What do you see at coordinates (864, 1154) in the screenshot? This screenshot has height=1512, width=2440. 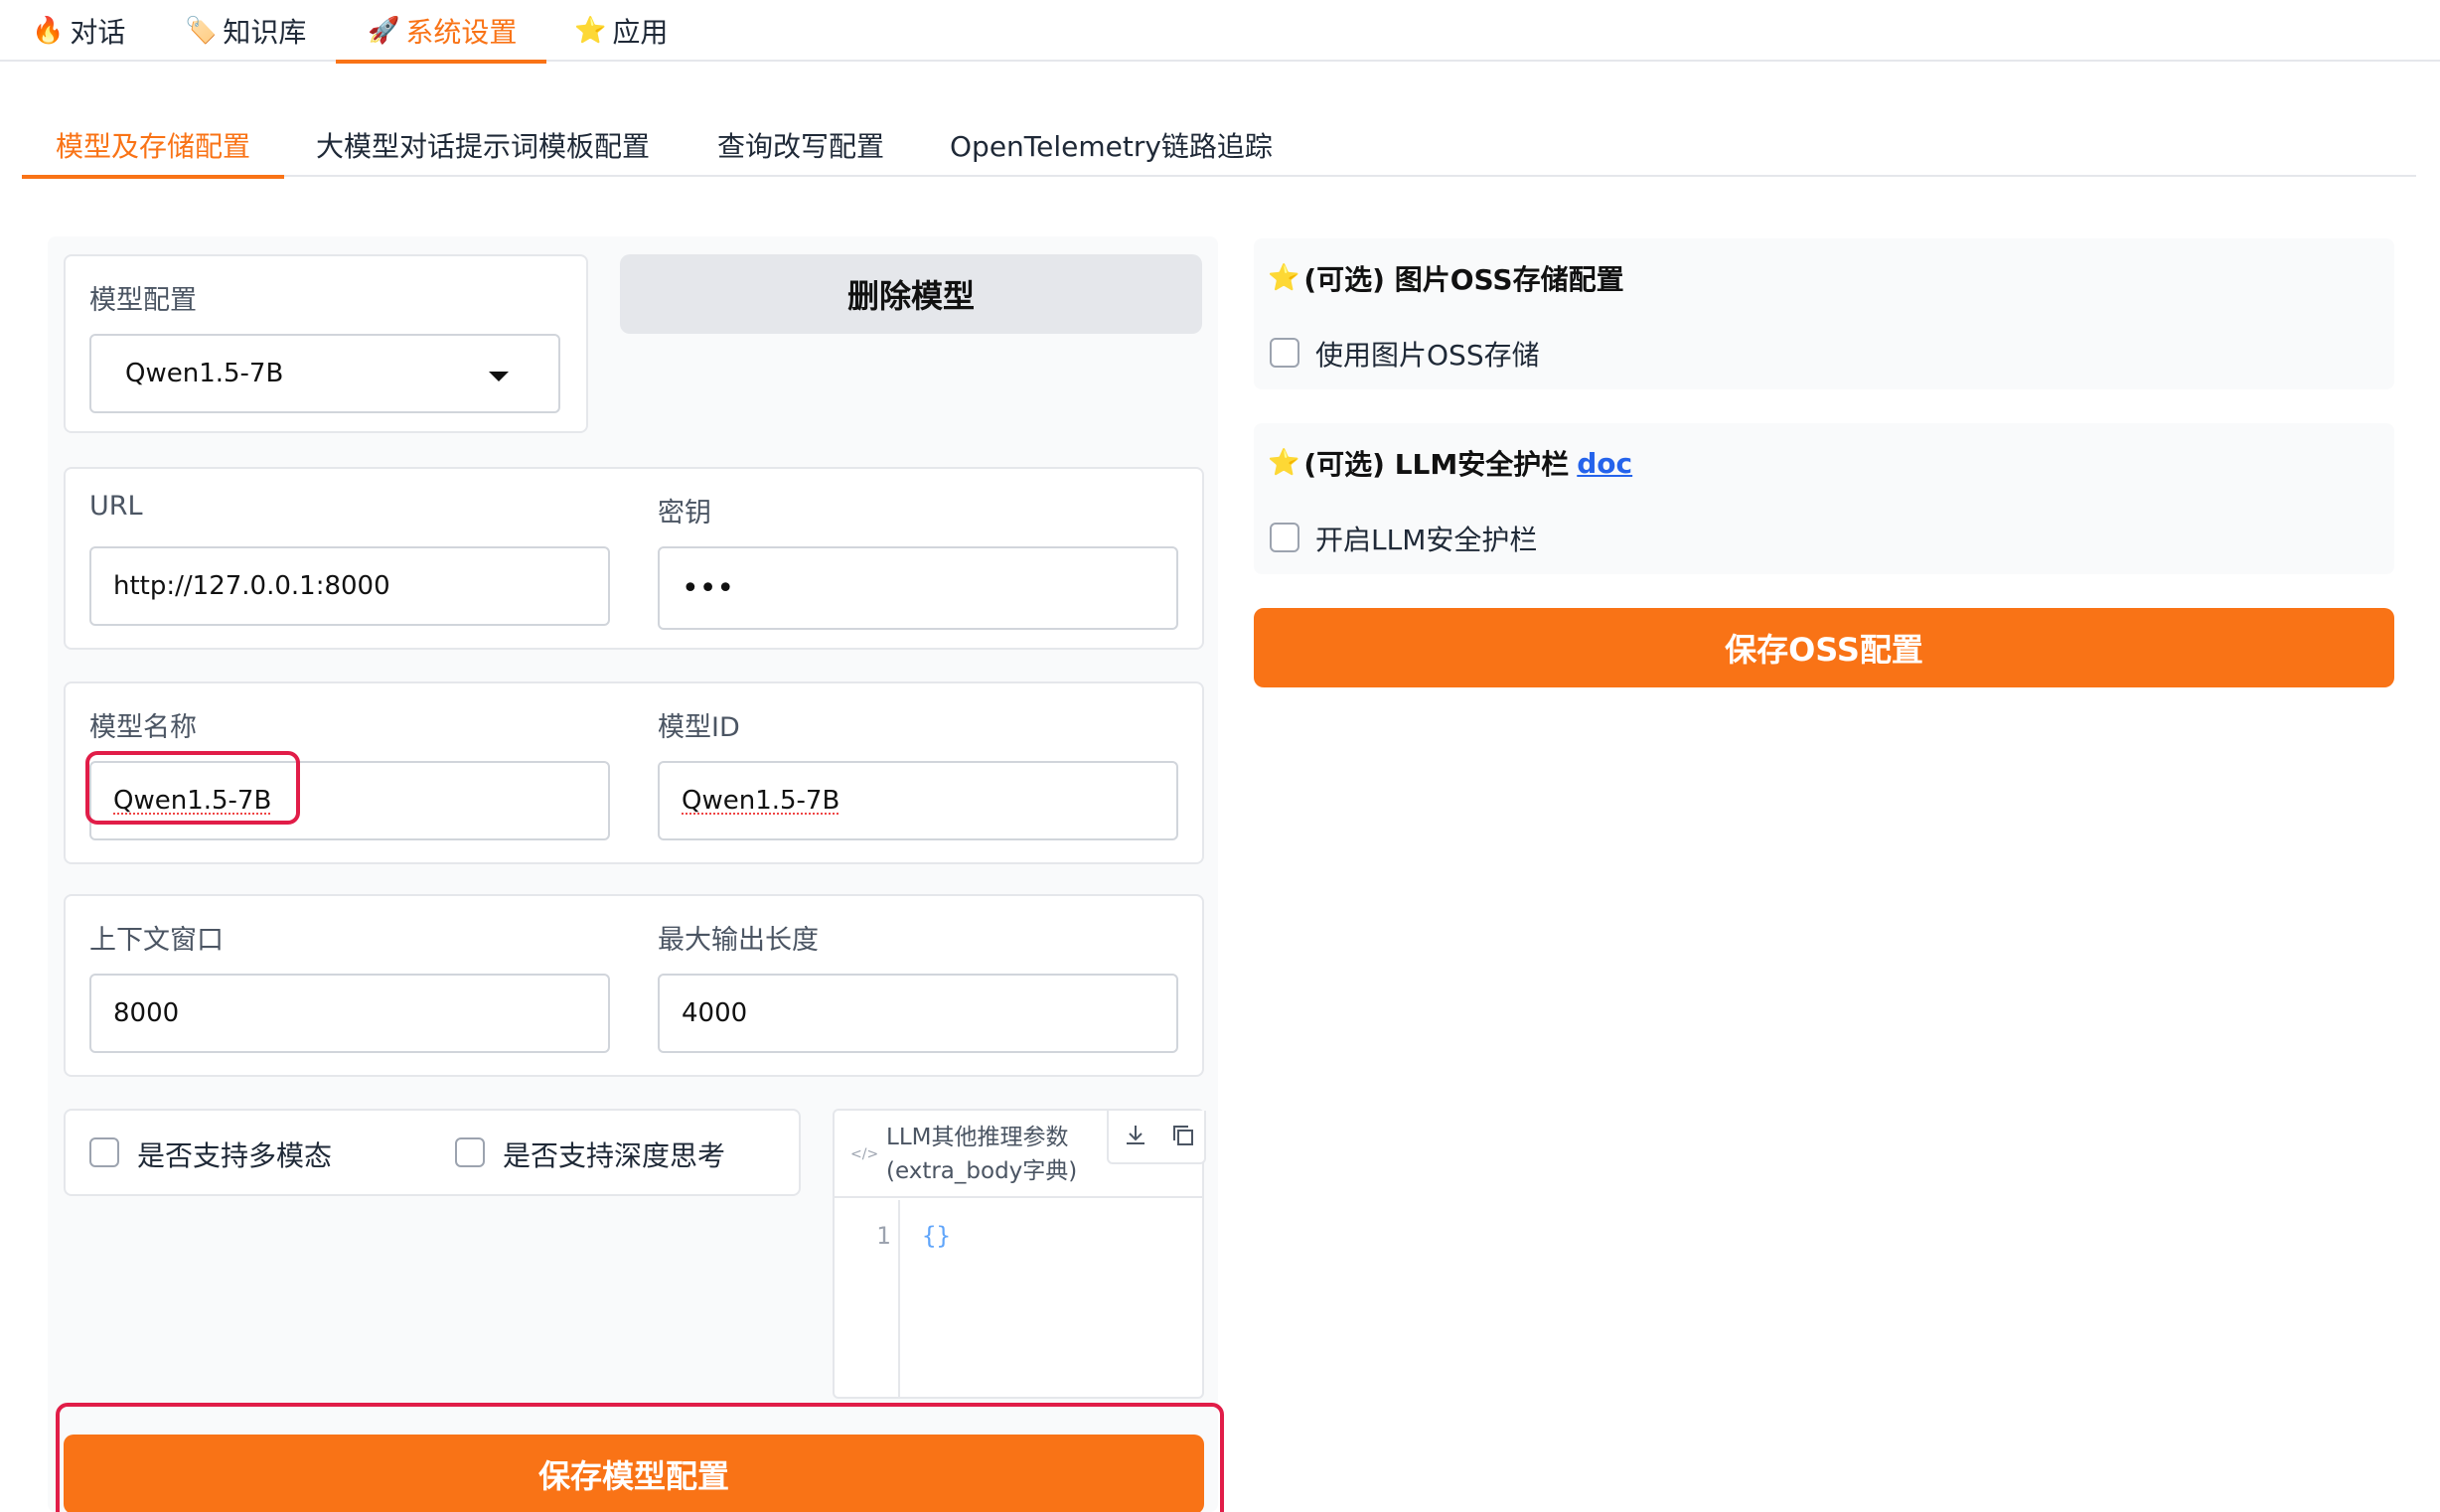 I see `code-icon: </>` at bounding box center [864, 1154].